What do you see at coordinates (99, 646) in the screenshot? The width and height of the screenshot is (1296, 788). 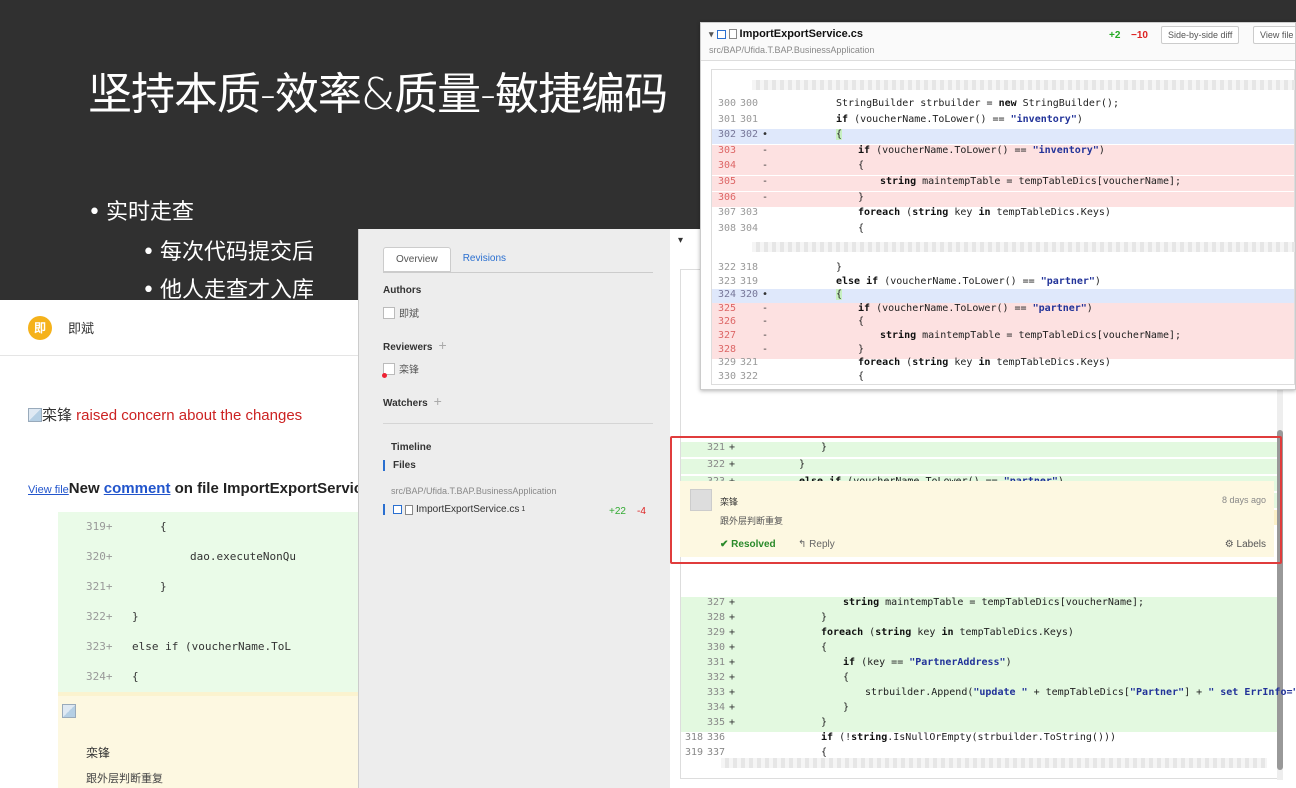 I see `line-number: 323+` at bounding box center [99, 646].